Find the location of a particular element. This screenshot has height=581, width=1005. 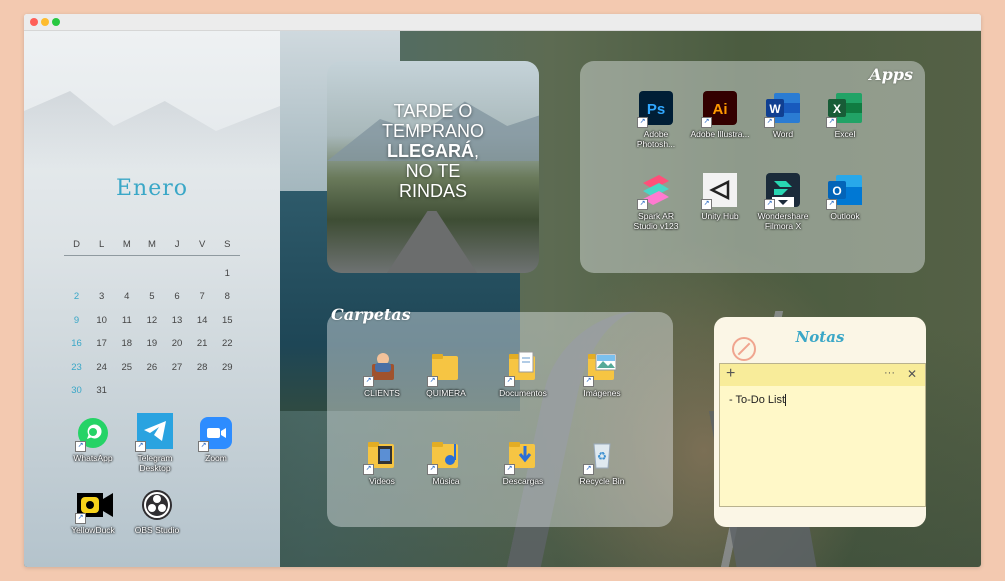

calendar-day: 9 is located at coordinates (76, 320).